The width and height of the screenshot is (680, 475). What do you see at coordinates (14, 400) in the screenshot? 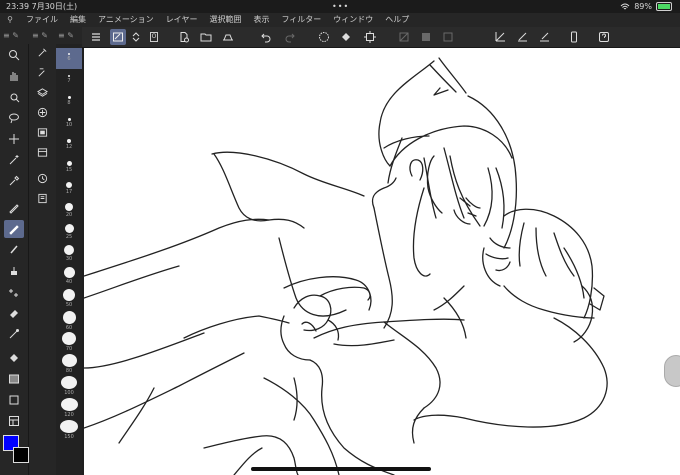
I see `figure-icon` at bounding box center [14, 400].